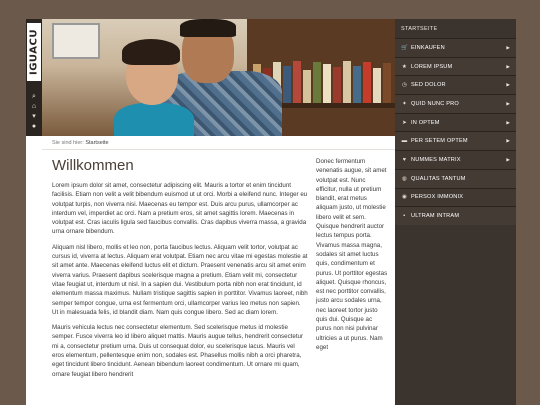  I want to click on menu-item-ultram-intram: ▪ ULTRAM INTRAM, so click(455, 215).